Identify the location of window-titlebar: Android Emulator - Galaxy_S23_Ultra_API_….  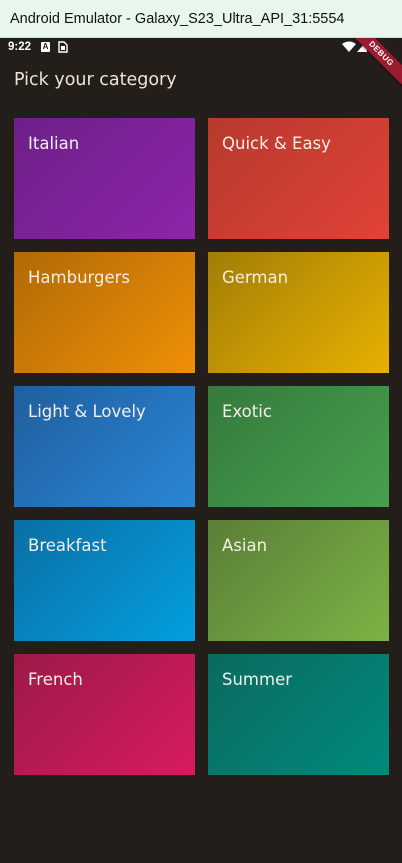
(201, 19).